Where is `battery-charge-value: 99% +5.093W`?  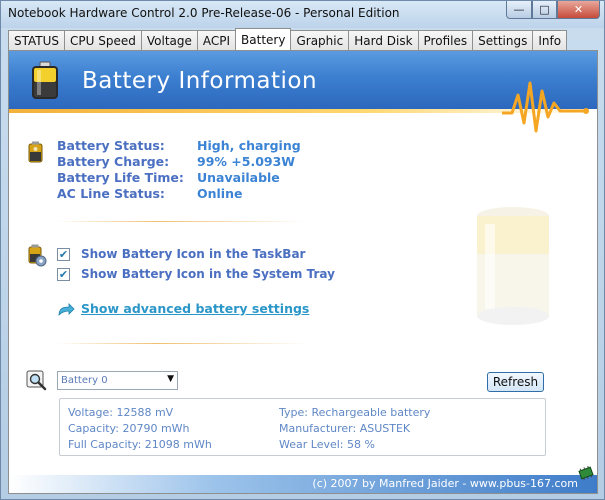
battery-charge-value: 99% +5.093W is located at coordinates (246, 161).